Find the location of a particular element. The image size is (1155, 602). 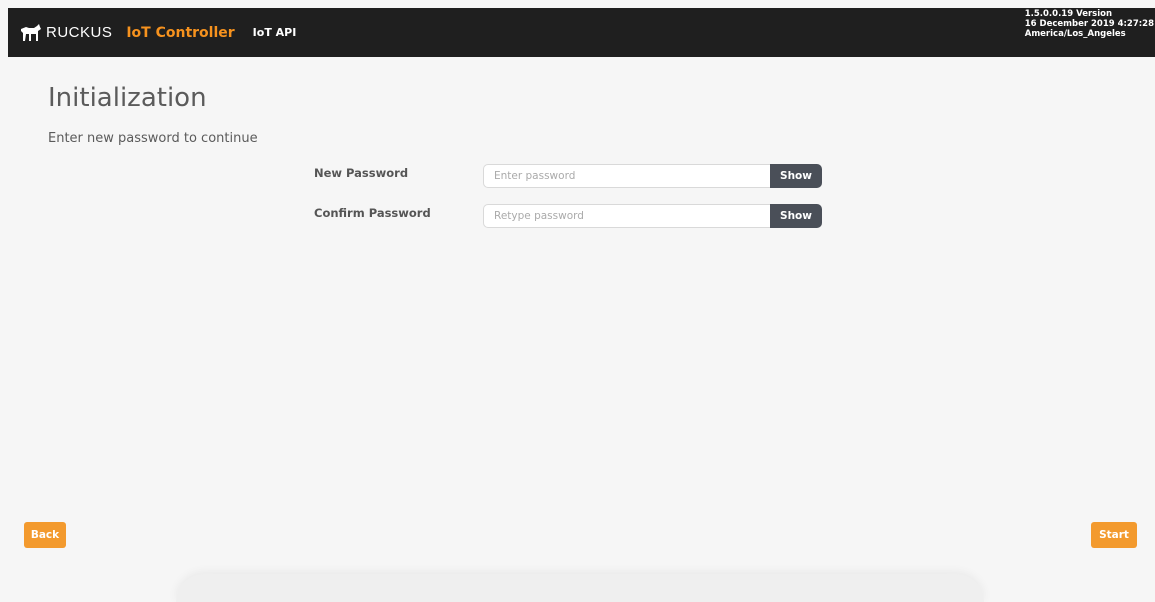

start-button: Start is located at coordinates (1114, 535).